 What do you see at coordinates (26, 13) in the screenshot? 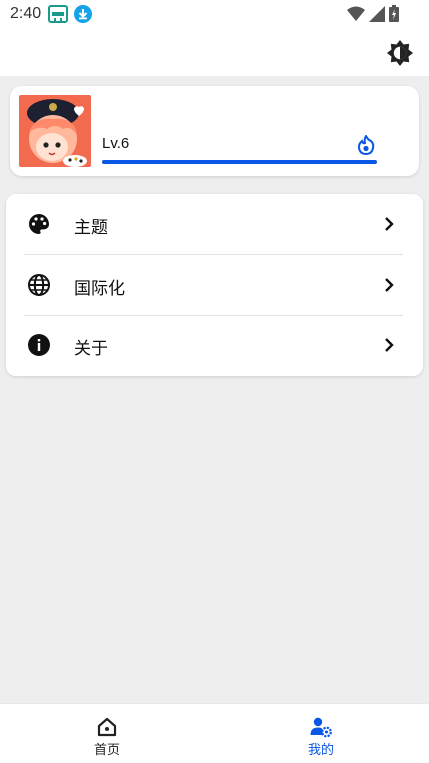
I see `status-time: 2:40` at bounding box center [26, 13].